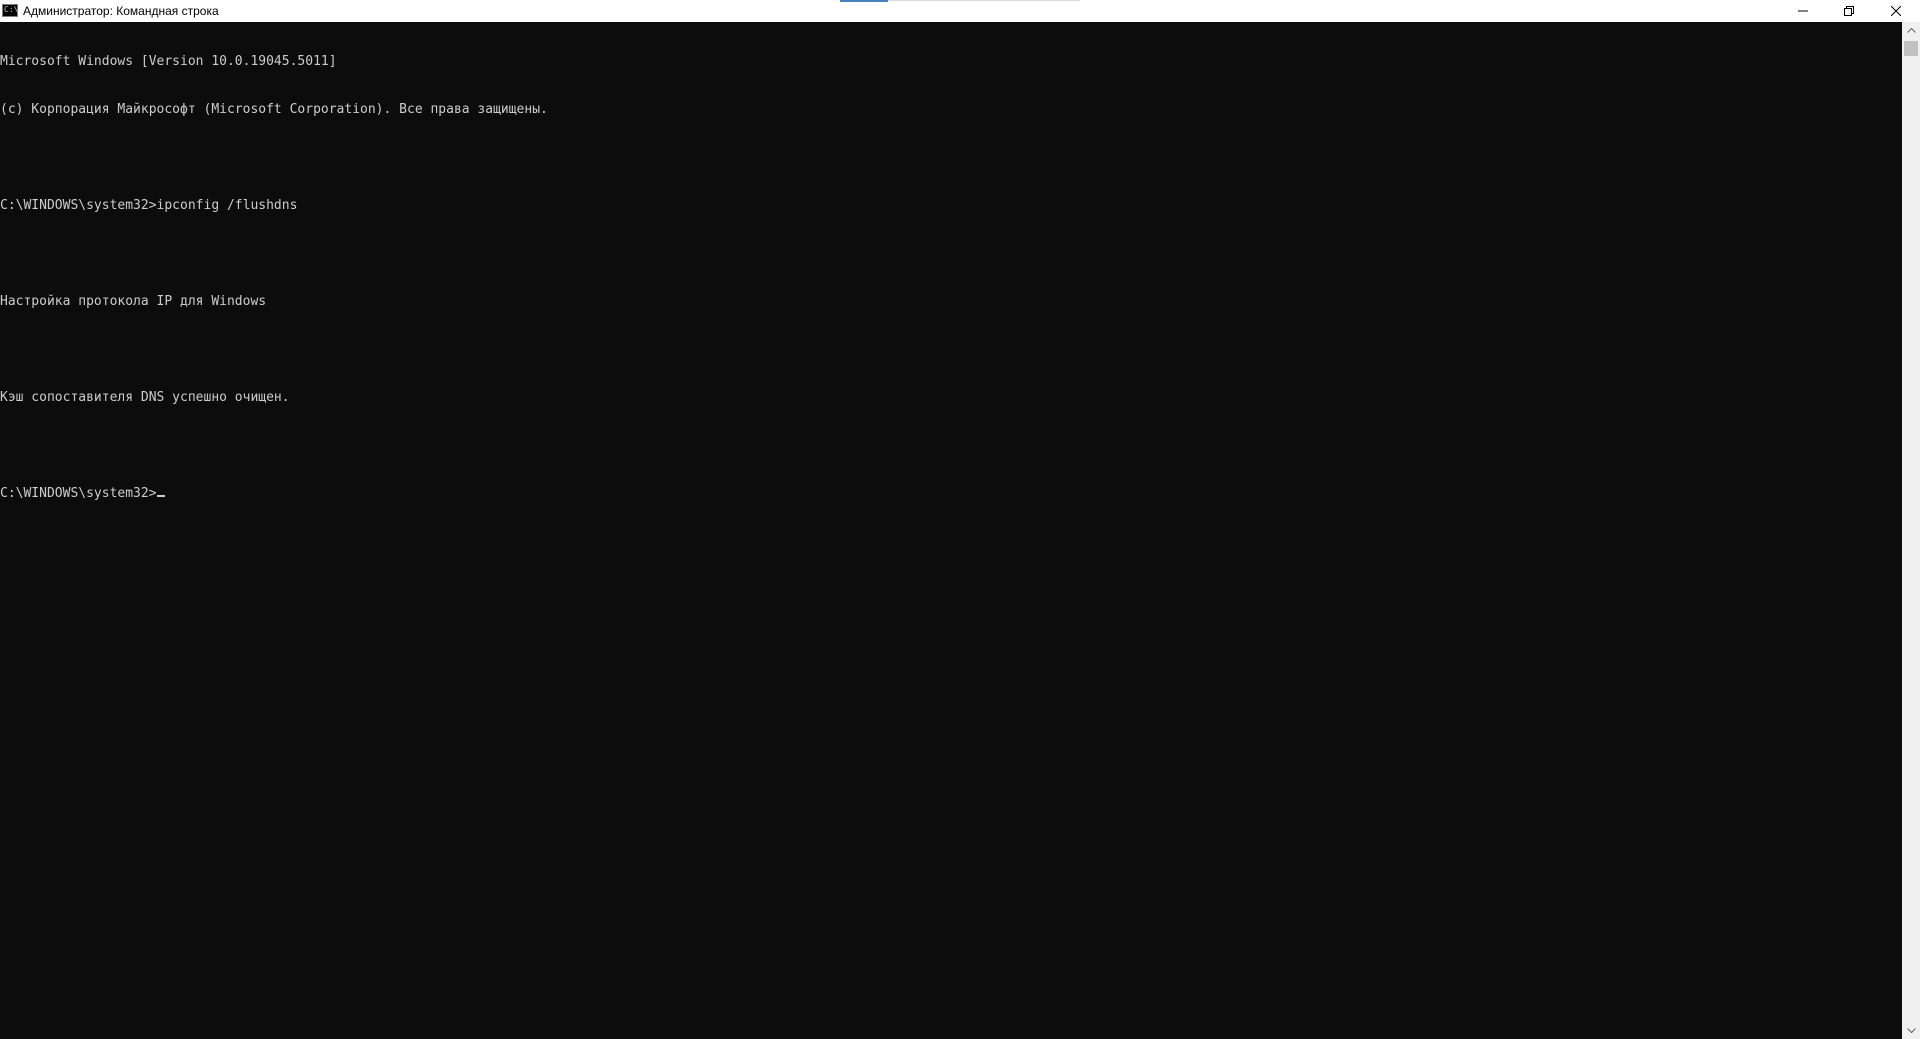 This screenshot has width=1920, height=1039. I want to click on taskbar-edge-light, so click(984, 0).